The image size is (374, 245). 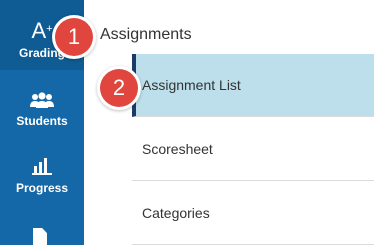 What do you see at coordinates (119, 88) in the screenshot?
I see `callout-badge-2: 2` at bounding box center [119, 88].